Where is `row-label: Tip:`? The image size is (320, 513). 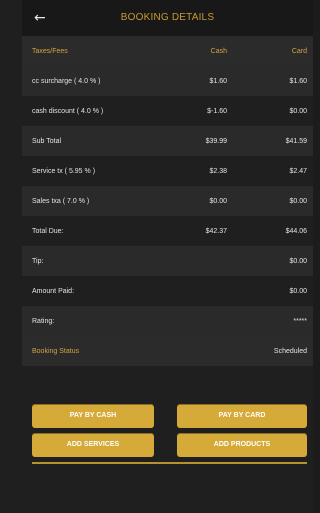 row-label: Tip: is located at coordinates (38, 261).